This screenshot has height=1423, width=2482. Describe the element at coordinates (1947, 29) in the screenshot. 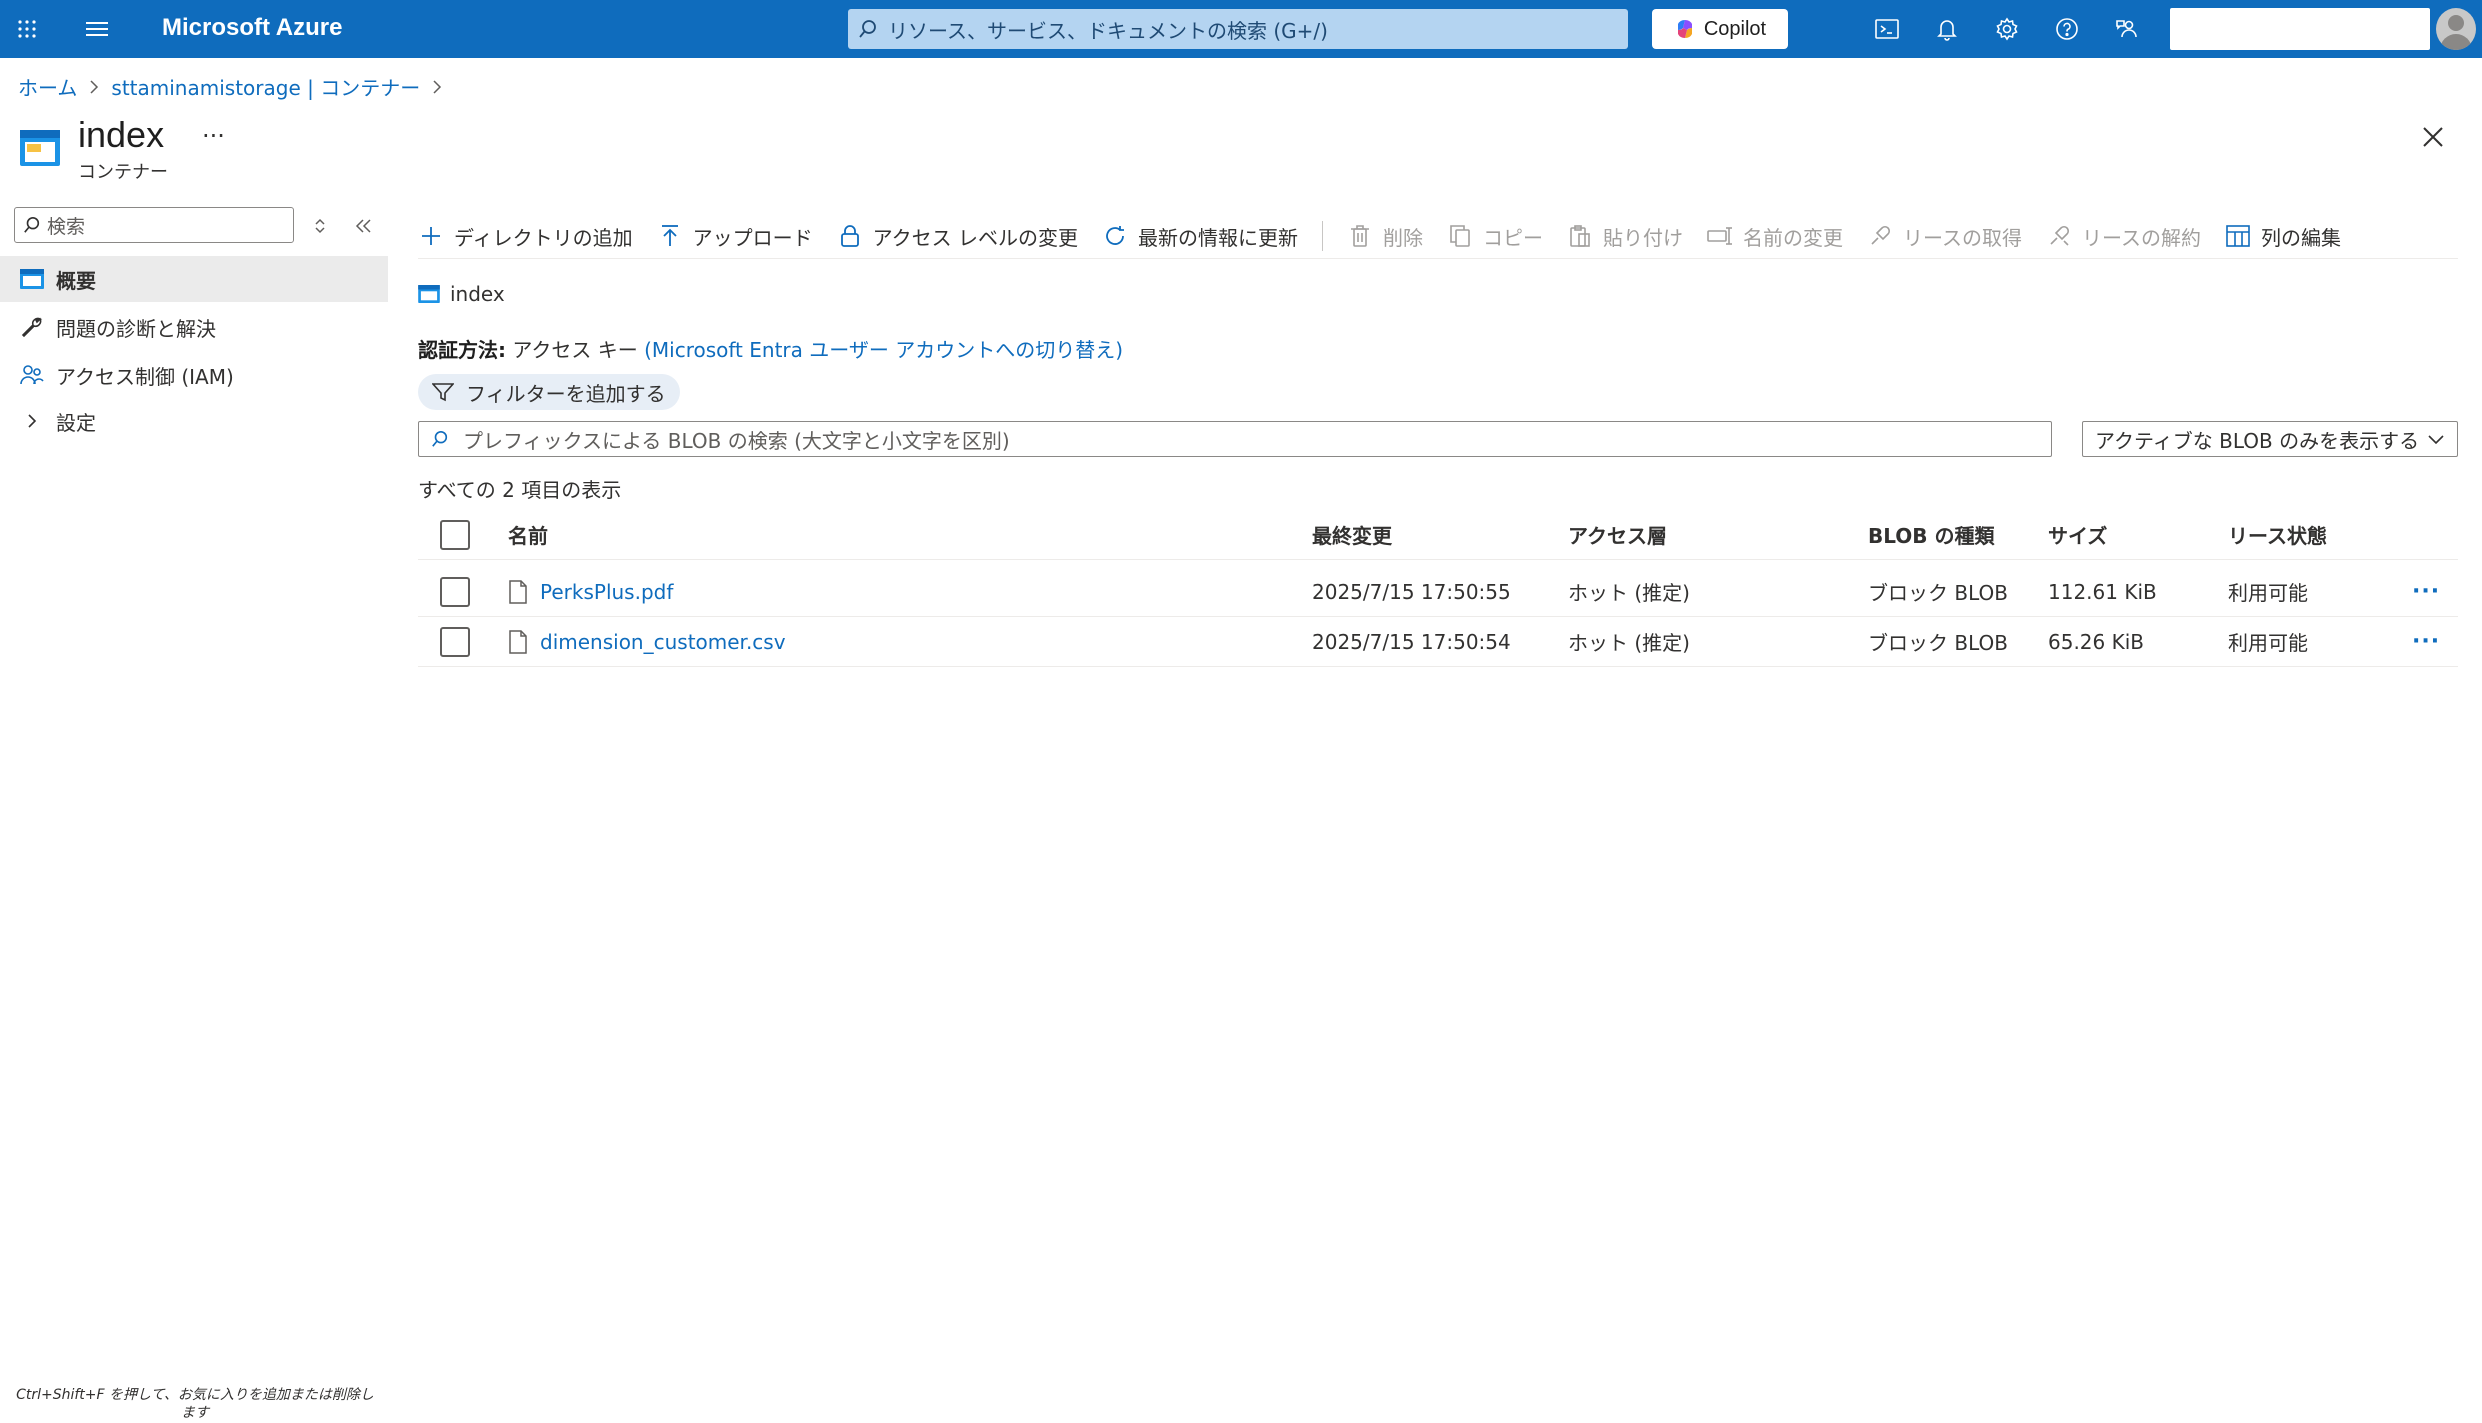

I see `bell-icon` at that location.